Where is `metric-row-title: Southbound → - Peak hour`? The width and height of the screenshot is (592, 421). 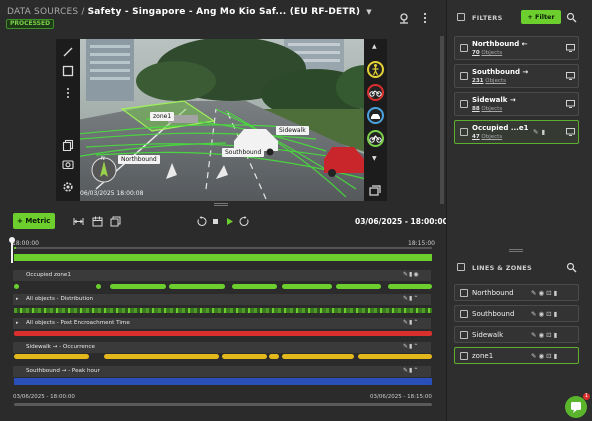 metric-row-title: Southbound → - Peak hour is located at coordinates (63, 371).